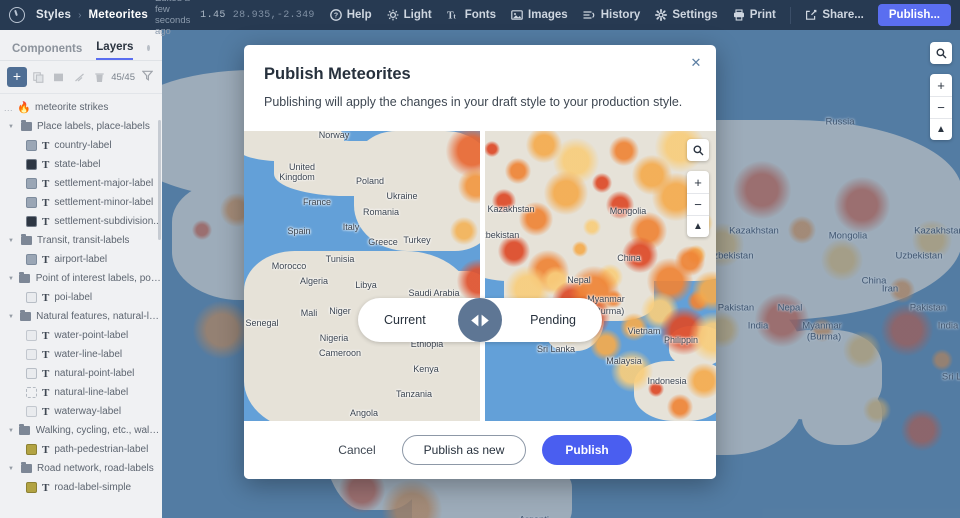  I want to click on tab-layers: Layers, so click(115, 50).